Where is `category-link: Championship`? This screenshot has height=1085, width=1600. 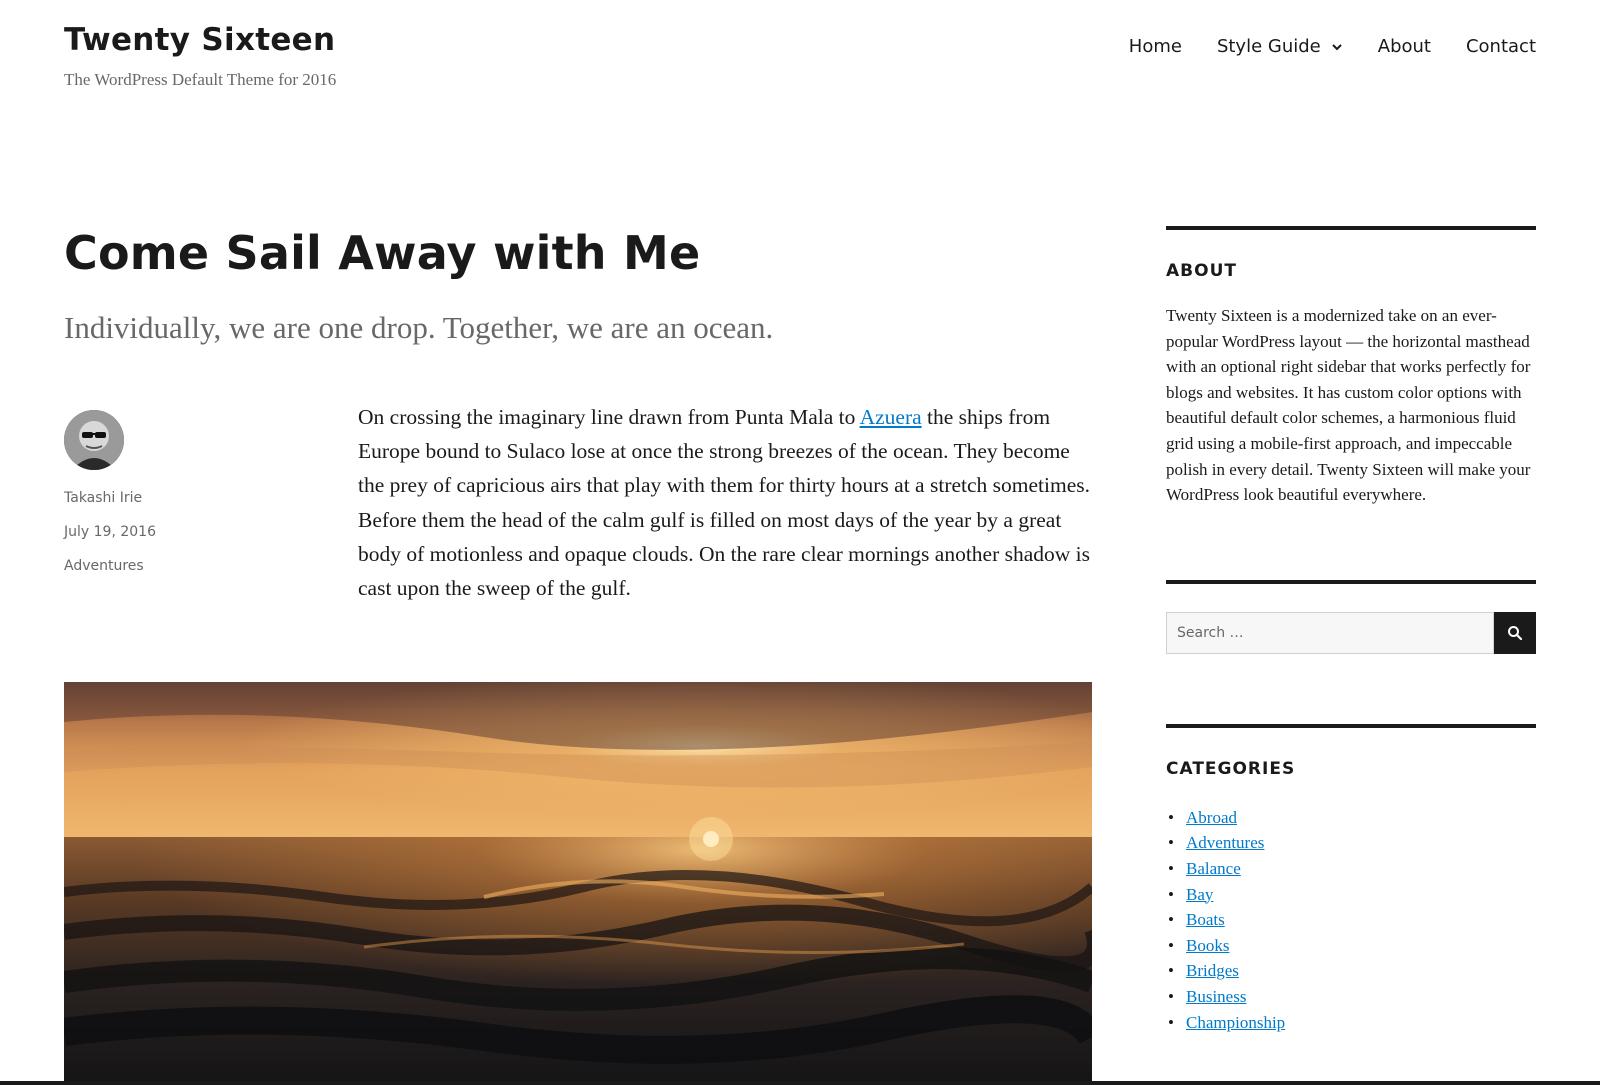
category-link: Championship is located at coordinates (1235, 1022).